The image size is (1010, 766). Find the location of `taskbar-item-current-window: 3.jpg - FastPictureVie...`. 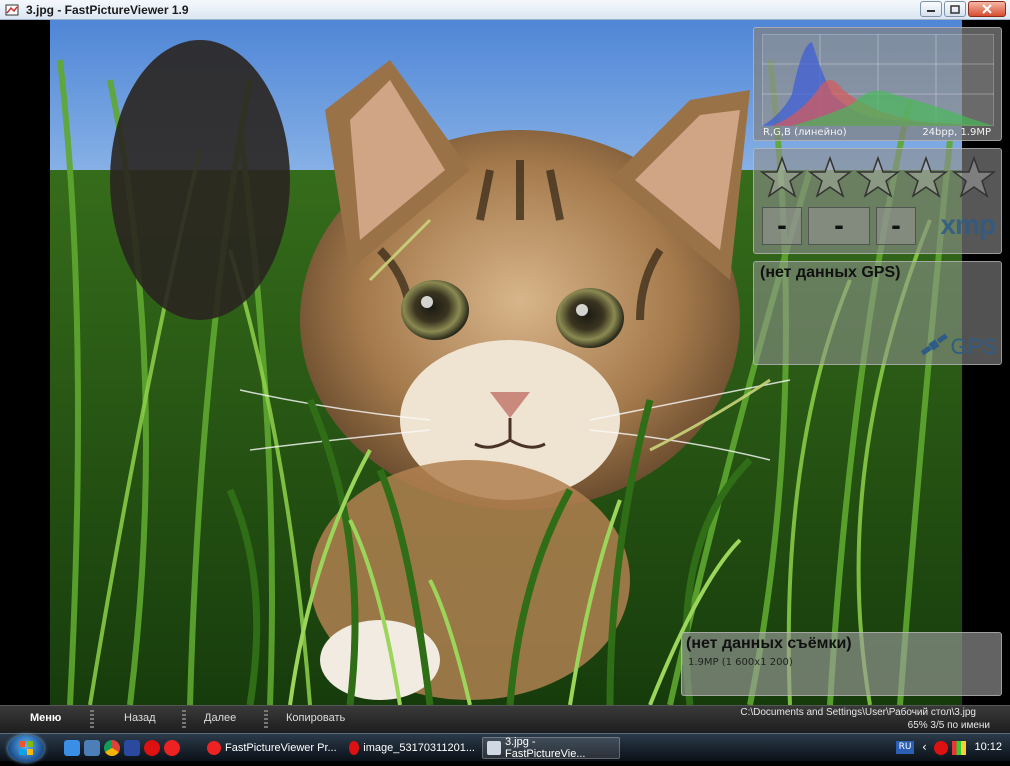

taskbar-item-current-window: 3.jpg - FastPictureVie... is located at coordinates (551, 748).